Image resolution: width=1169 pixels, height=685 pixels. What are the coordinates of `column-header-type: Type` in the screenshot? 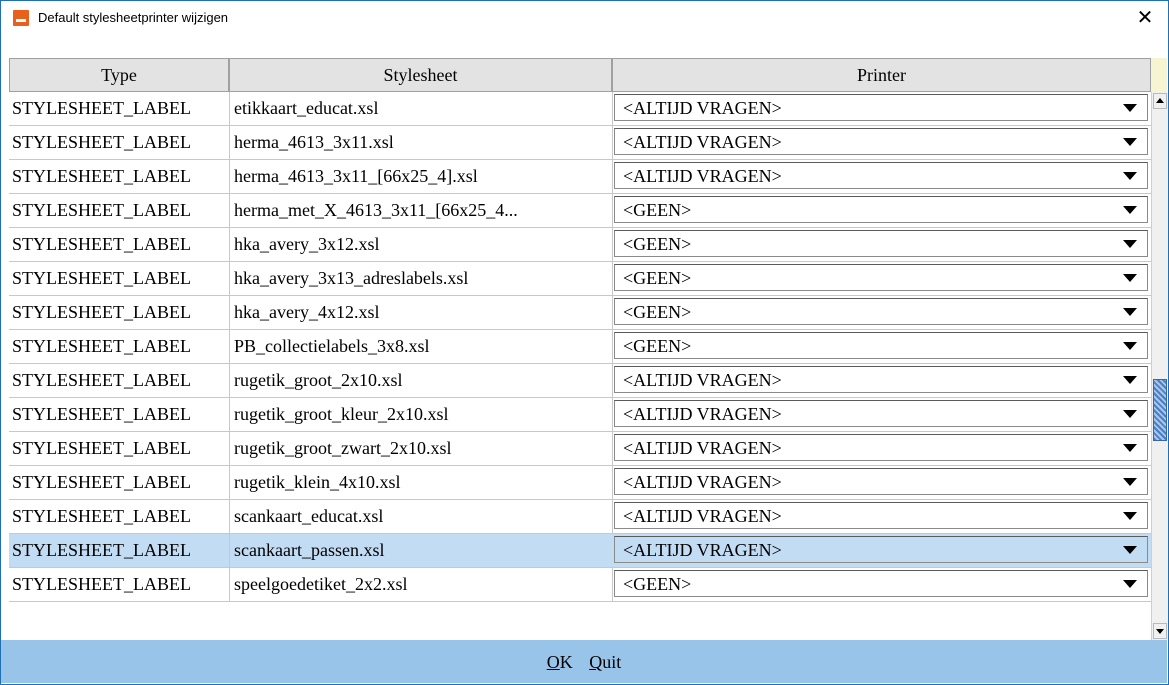 It's located at (119, 75).